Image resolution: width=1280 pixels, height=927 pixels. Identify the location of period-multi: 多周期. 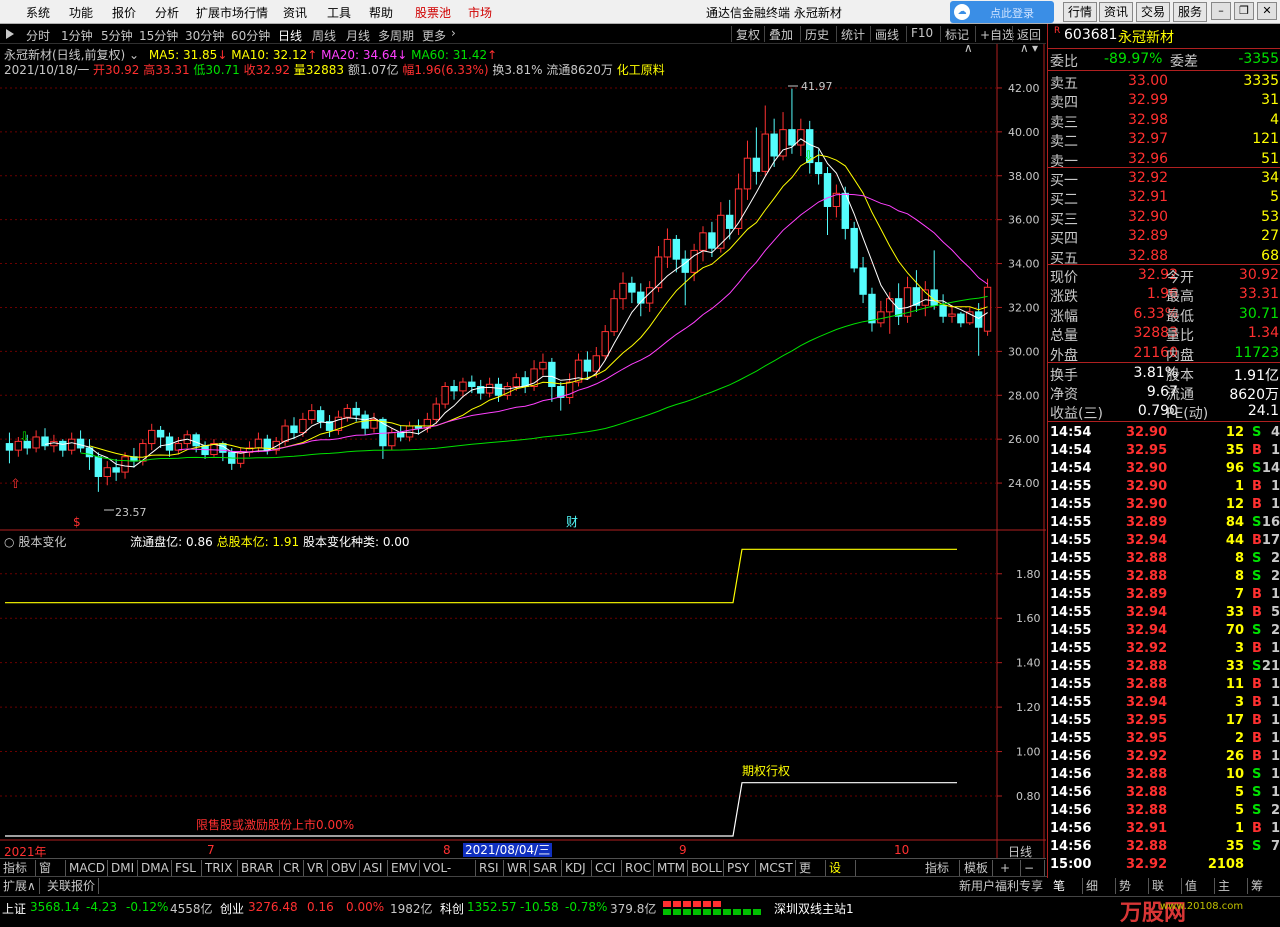
(396, 35).